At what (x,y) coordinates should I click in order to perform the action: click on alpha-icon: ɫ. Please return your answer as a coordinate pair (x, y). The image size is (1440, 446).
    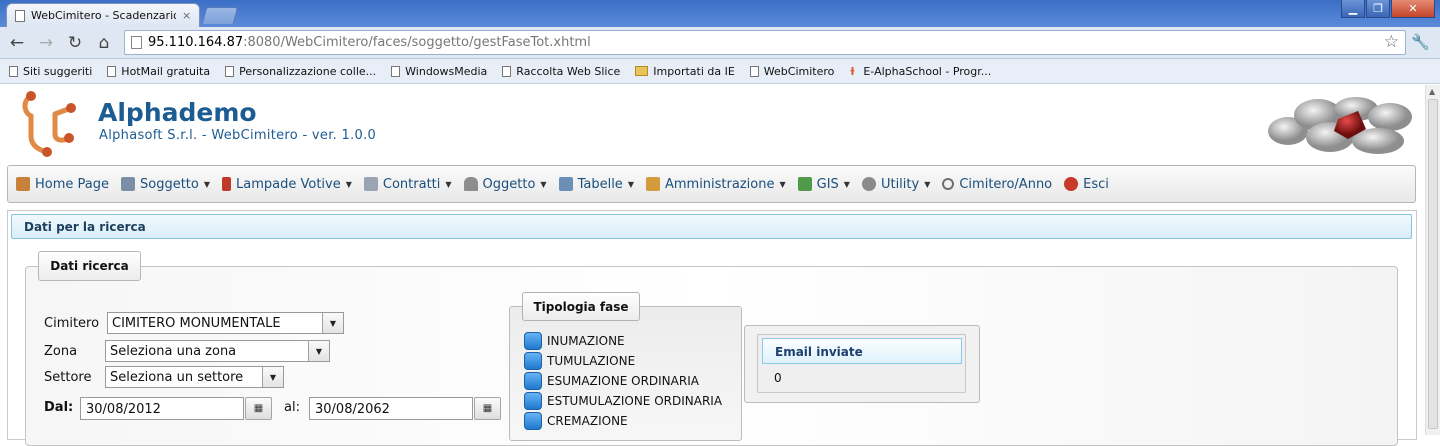
    Looking at the image, I should click on (852, 71).